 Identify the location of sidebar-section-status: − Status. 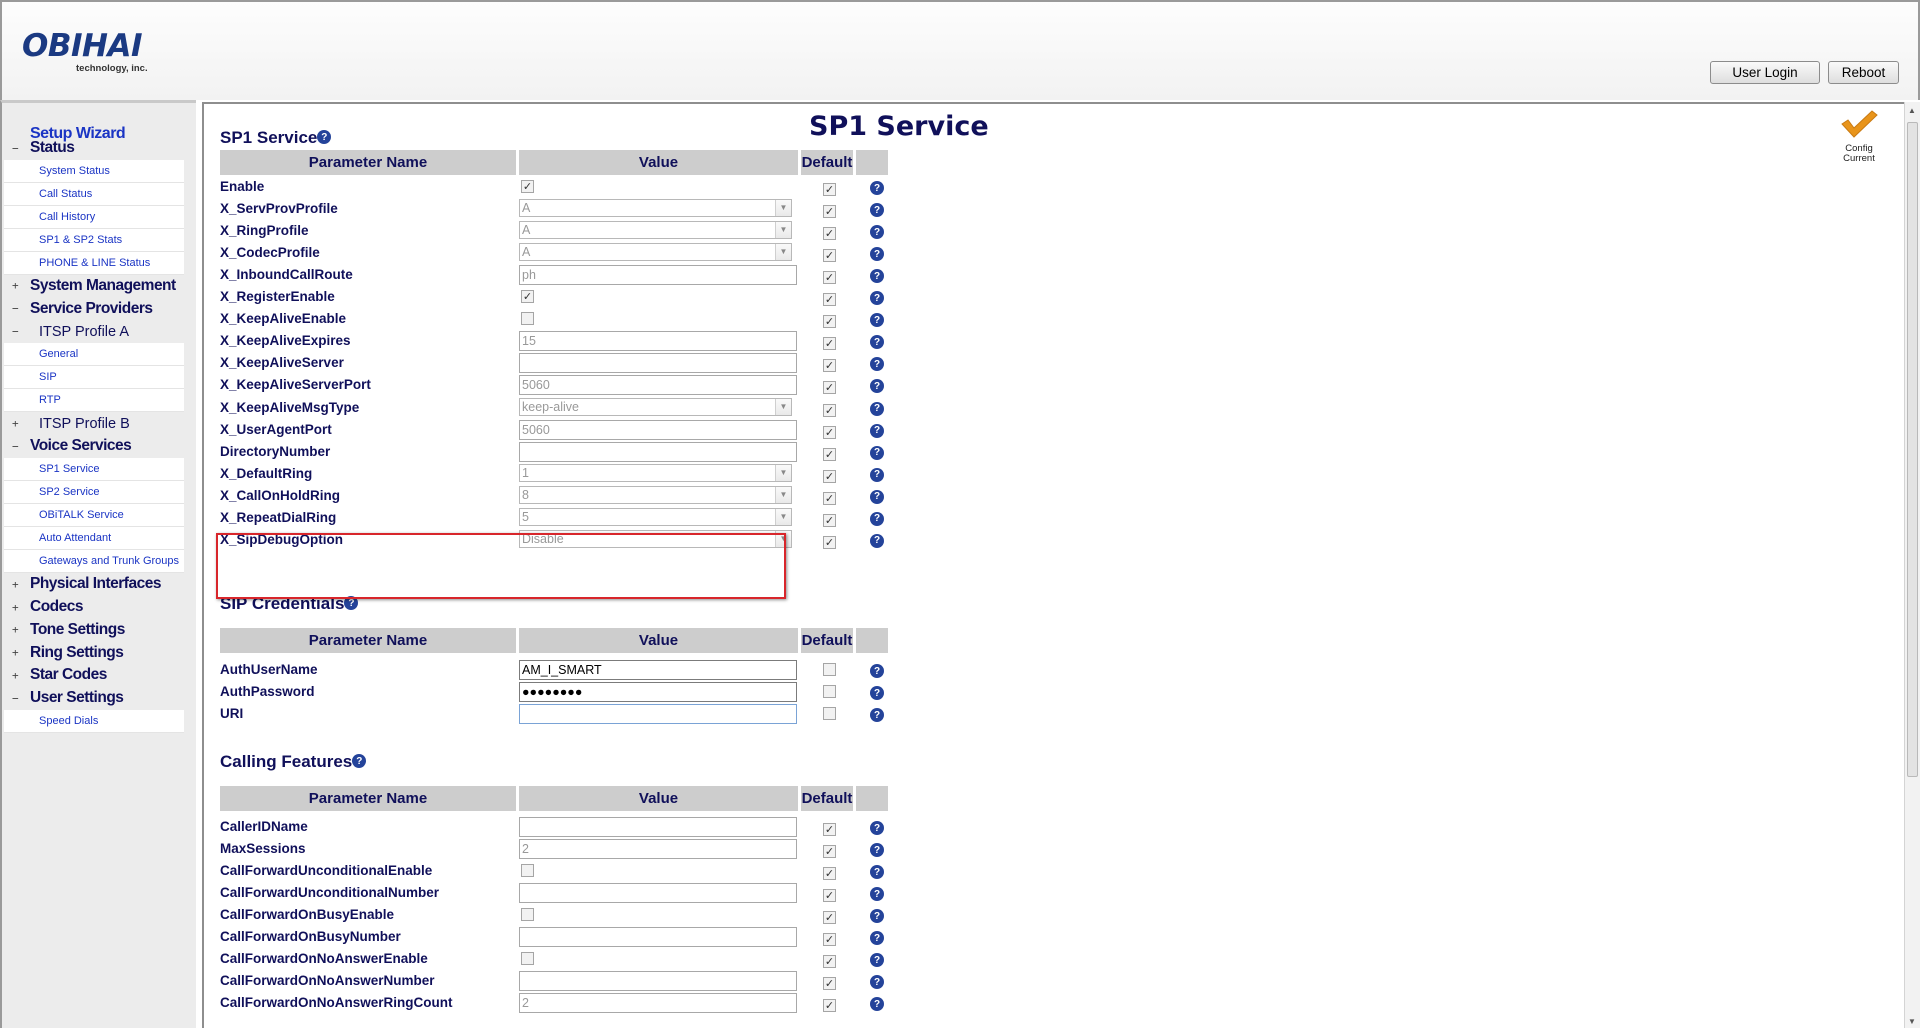
(94, 148).